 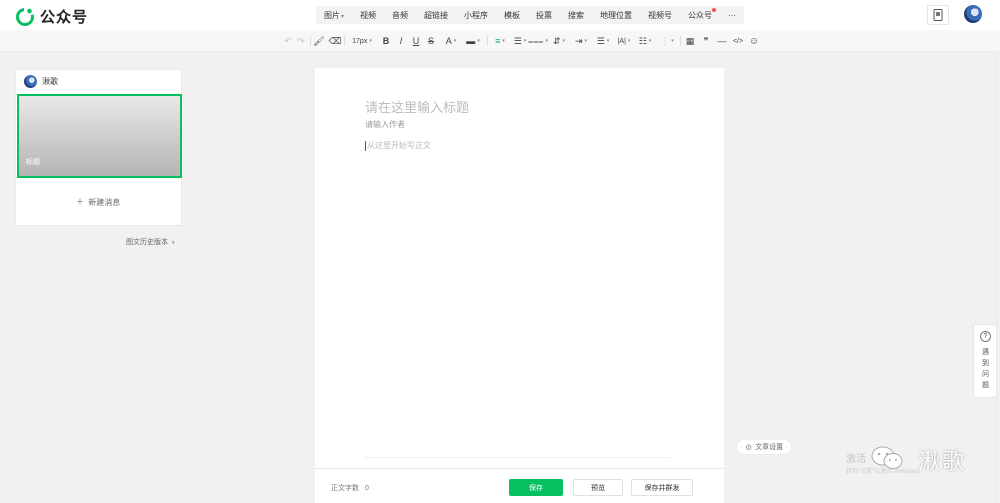 I want to click on paragraph-spacing-button: ⇵ ▾, so click(x=559, y=41).